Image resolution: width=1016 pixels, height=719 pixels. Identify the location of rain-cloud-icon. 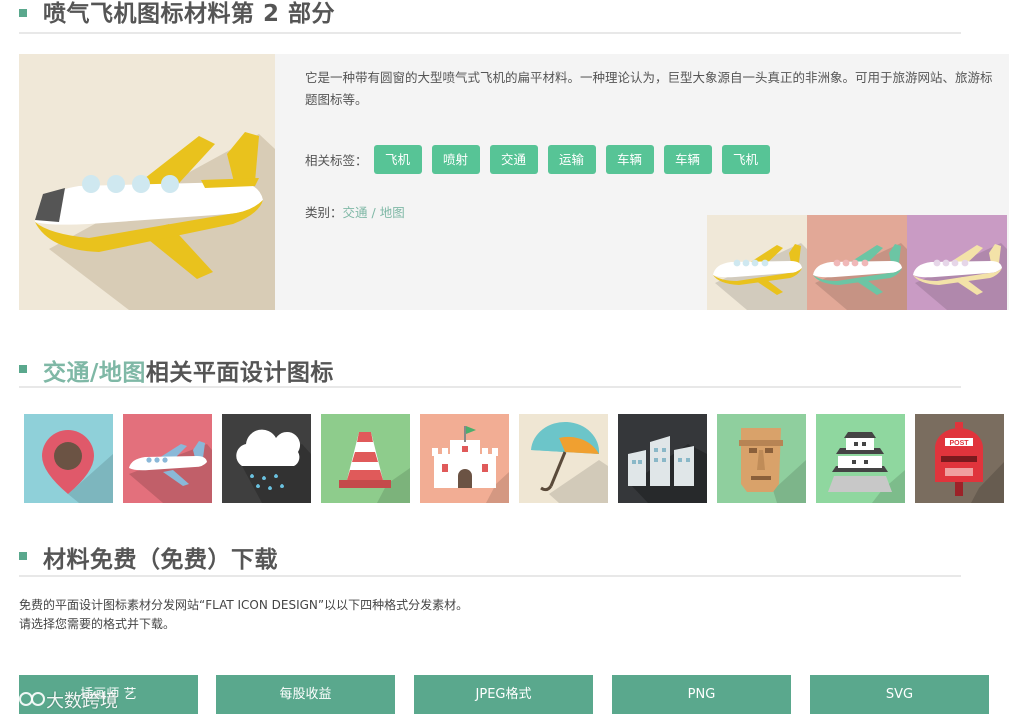
(273, 466).